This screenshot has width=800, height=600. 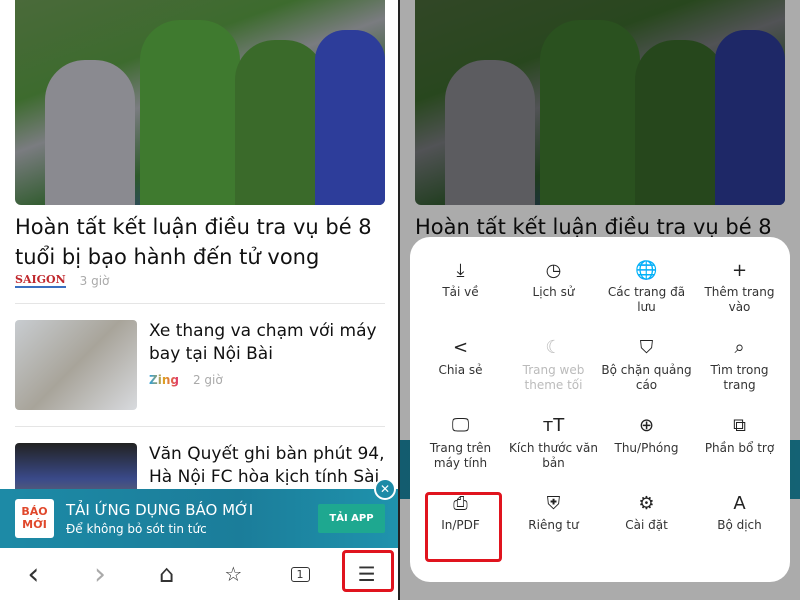 What do you see at coordinates (739, 447) in the screenshot?
I see `menu-item-label: Phần bổ trợ` at bounding box center [739, 447].